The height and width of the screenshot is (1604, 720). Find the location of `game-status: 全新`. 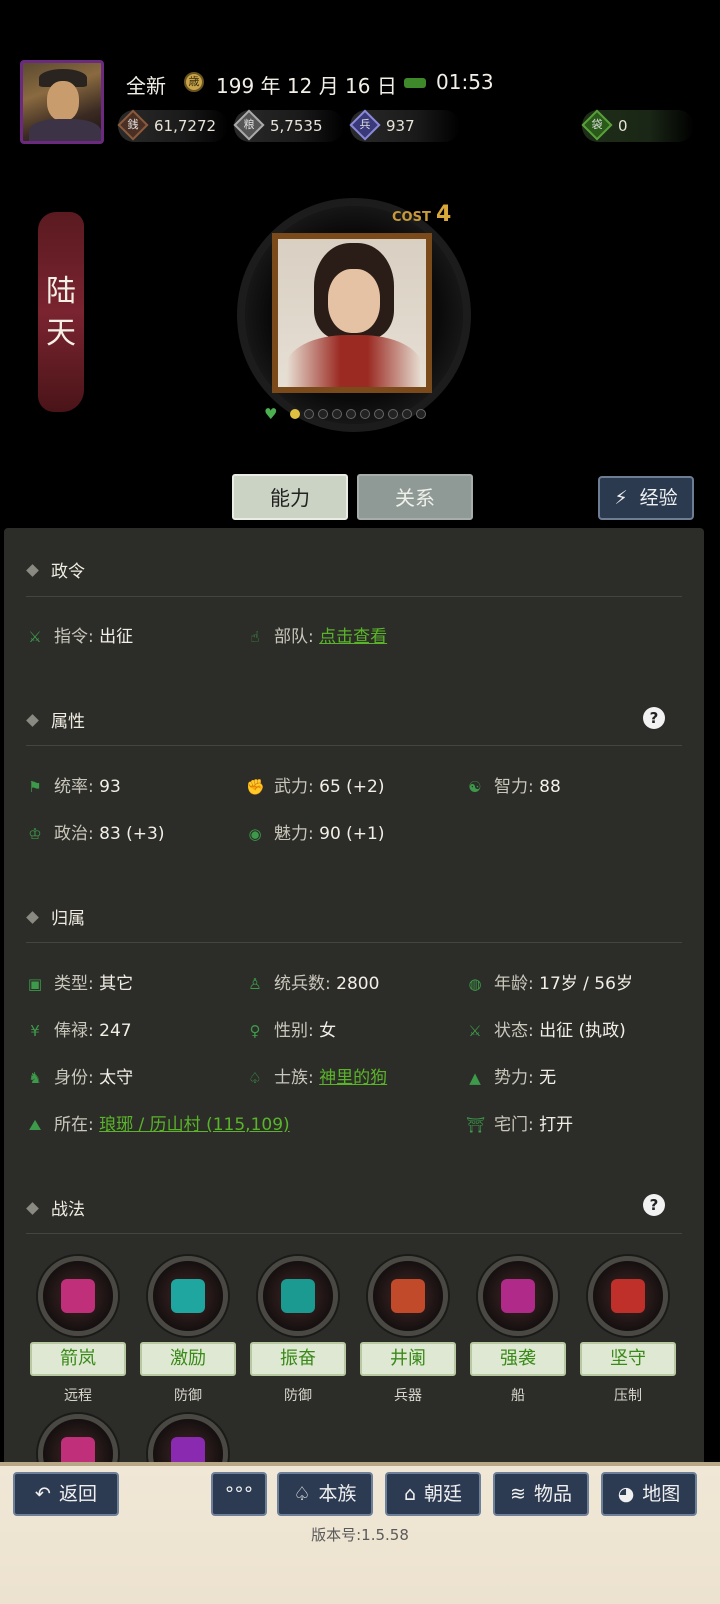

game-status: 全新 is located at coordinates (146, 86).